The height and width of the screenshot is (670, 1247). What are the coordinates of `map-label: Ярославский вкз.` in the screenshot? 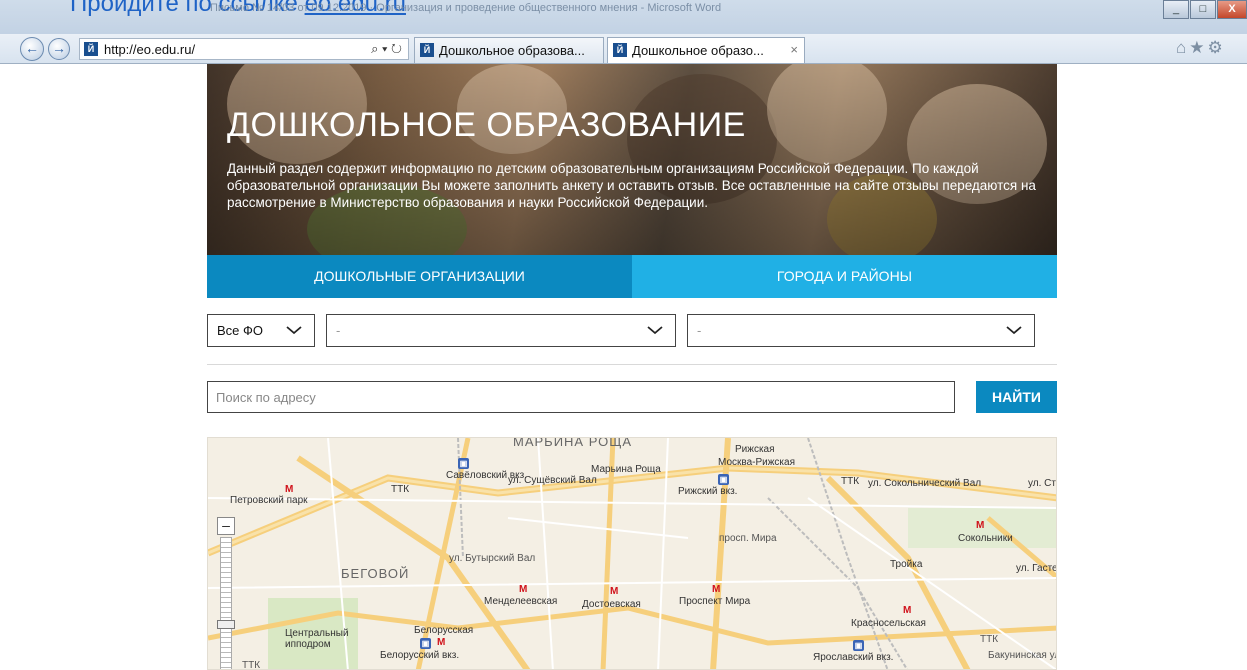 It's located at (853, 657).